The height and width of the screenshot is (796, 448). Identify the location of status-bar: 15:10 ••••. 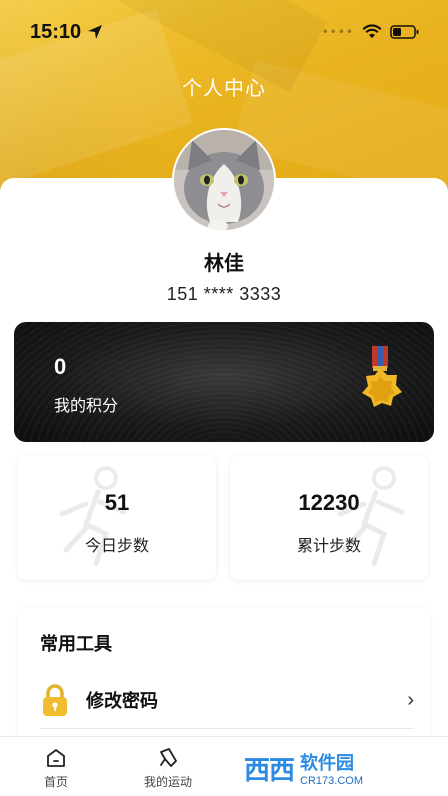
(224, 32).